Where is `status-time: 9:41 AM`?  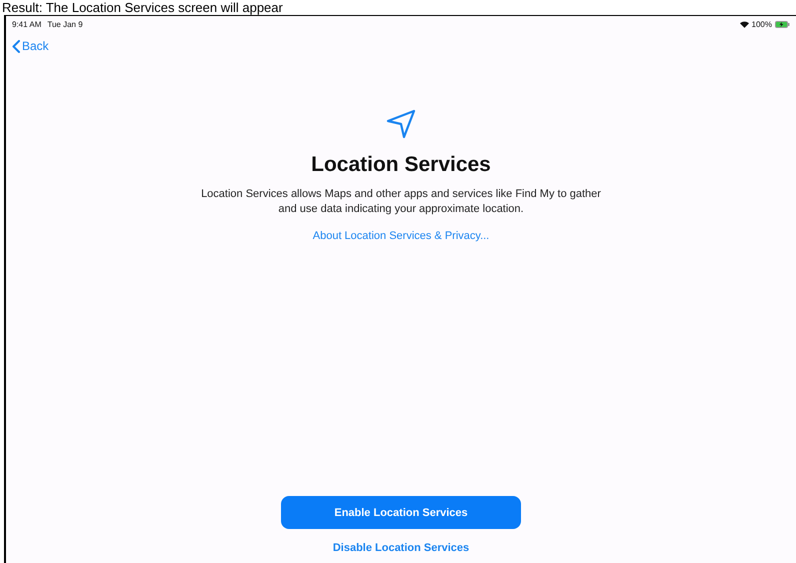
status-time: 9:41 AM is located at coordinates (27, 24).